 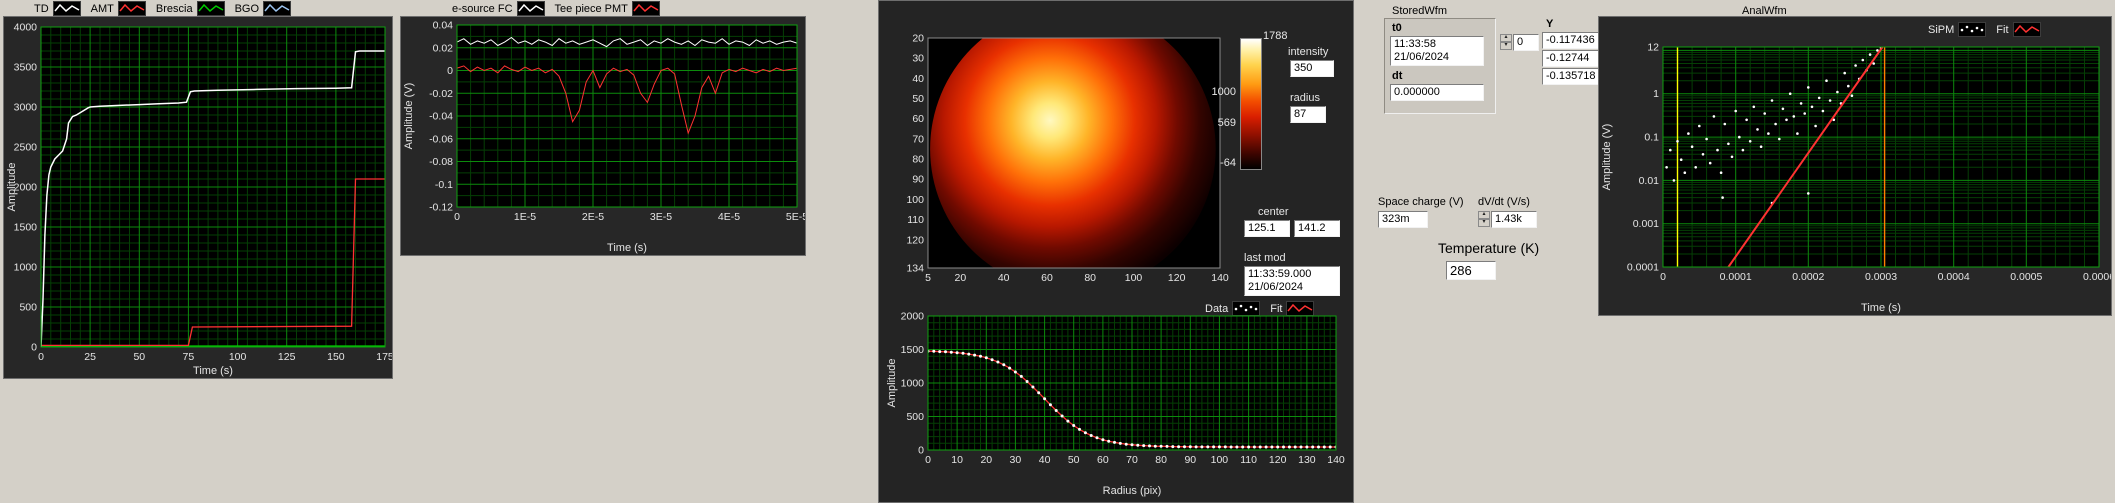 I want to click on dvdt-value: 1.43k, so click(x=1514, y=219).